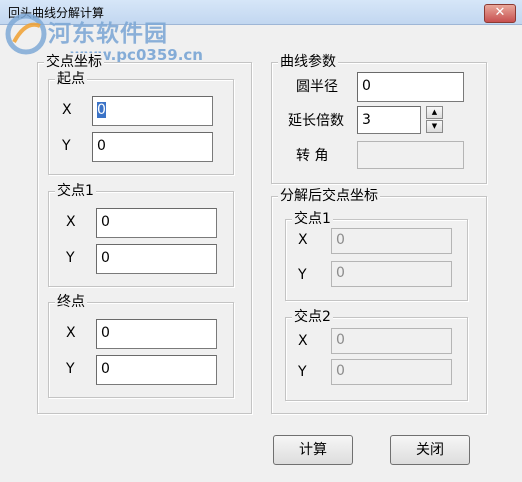 This screenshot has height=482, width=522. I want to click on spin-up-icon: ▲, so click(434, 112).